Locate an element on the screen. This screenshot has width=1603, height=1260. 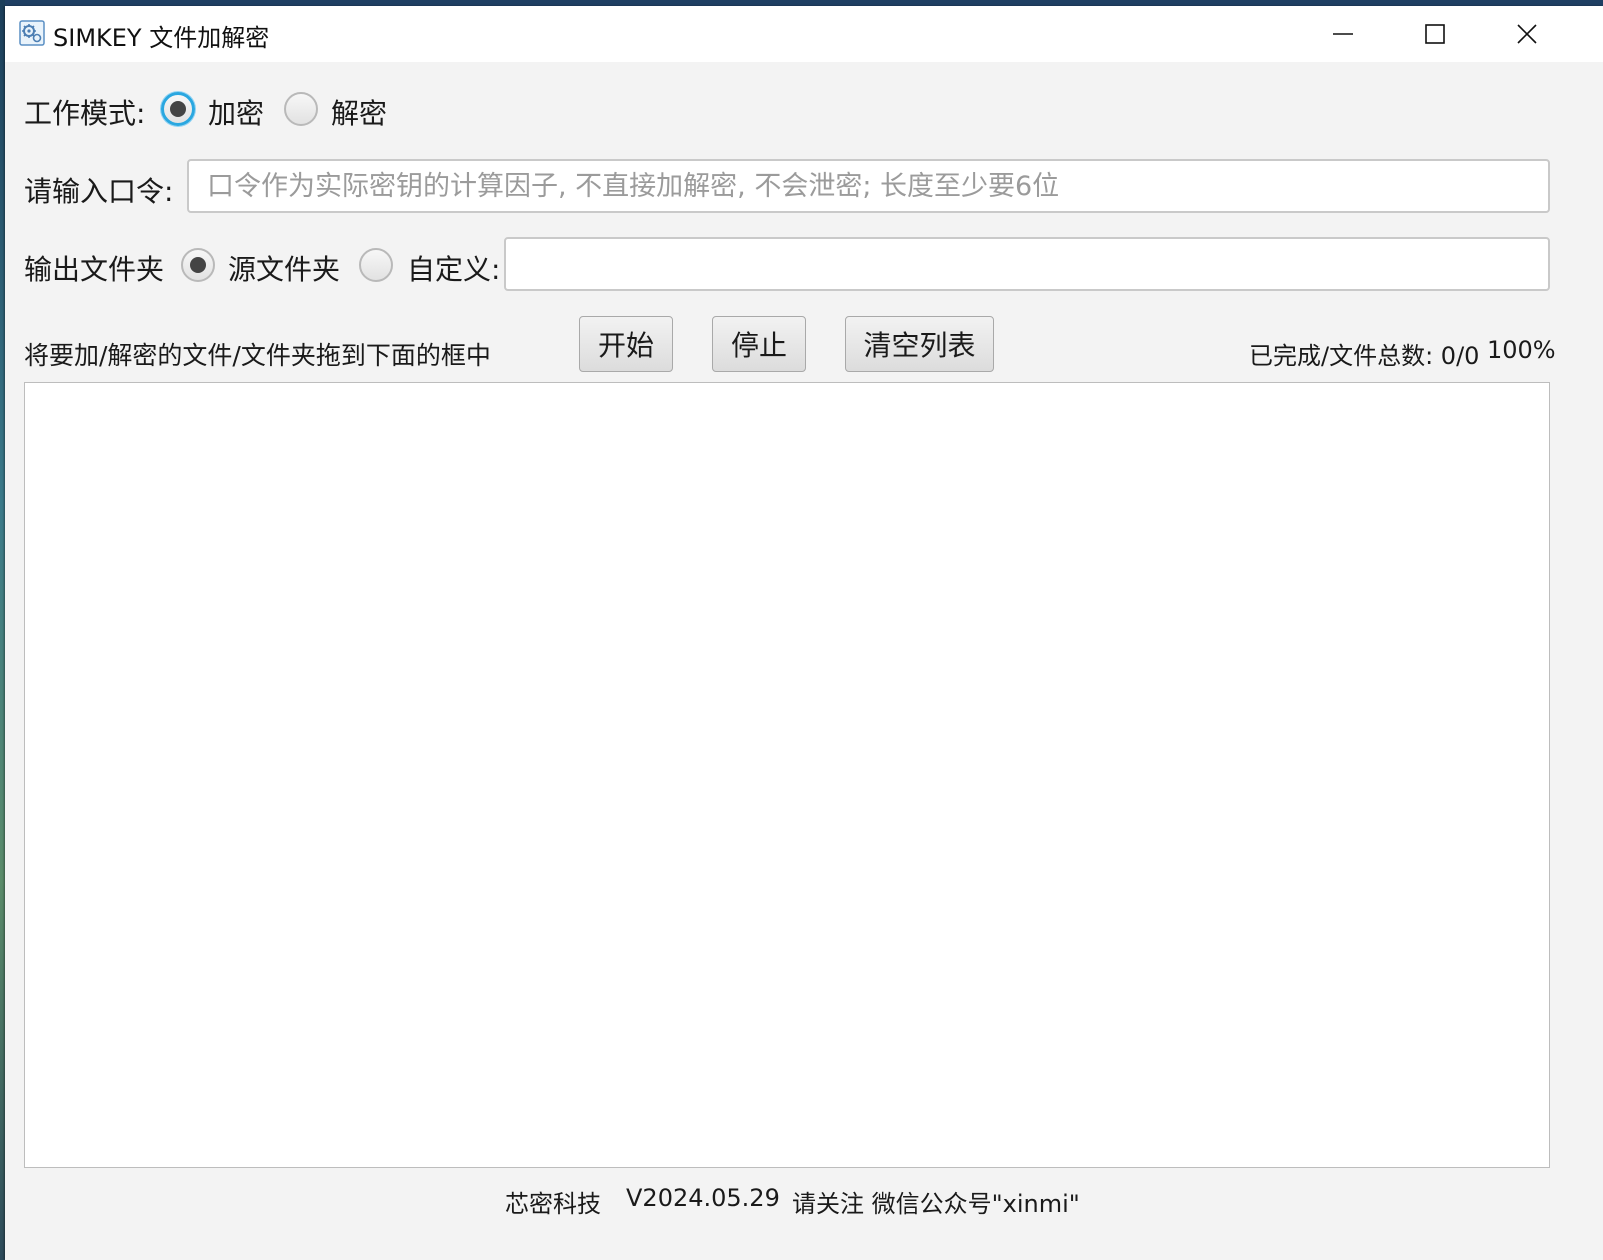
password-input is located at coordinates (868, 186).